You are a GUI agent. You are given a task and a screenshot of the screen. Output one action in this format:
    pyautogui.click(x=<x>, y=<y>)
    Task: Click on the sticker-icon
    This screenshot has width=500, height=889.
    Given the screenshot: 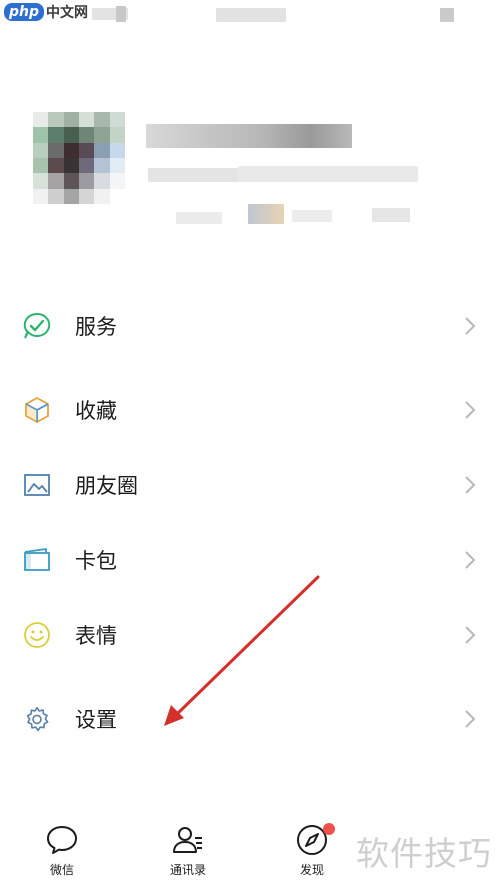 What is the action you would take?
    pyautogui.click(x=37, y=635)
    